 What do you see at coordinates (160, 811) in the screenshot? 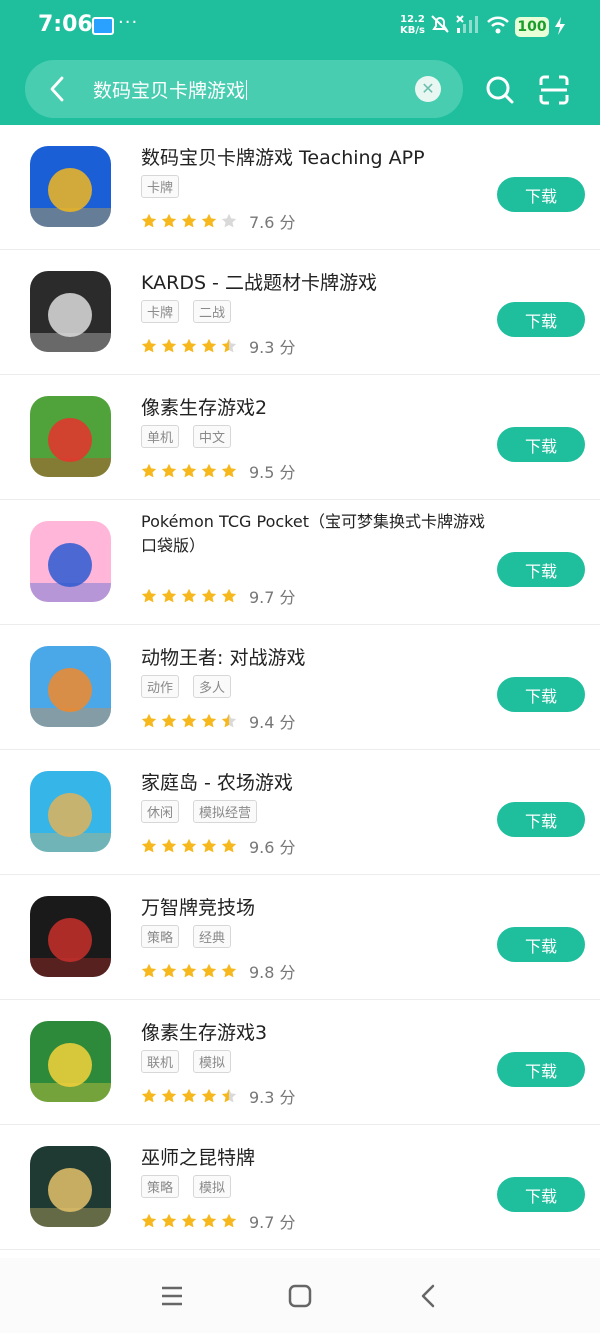
I see `app-tag: 休闲` at bounding box center [160, 811].